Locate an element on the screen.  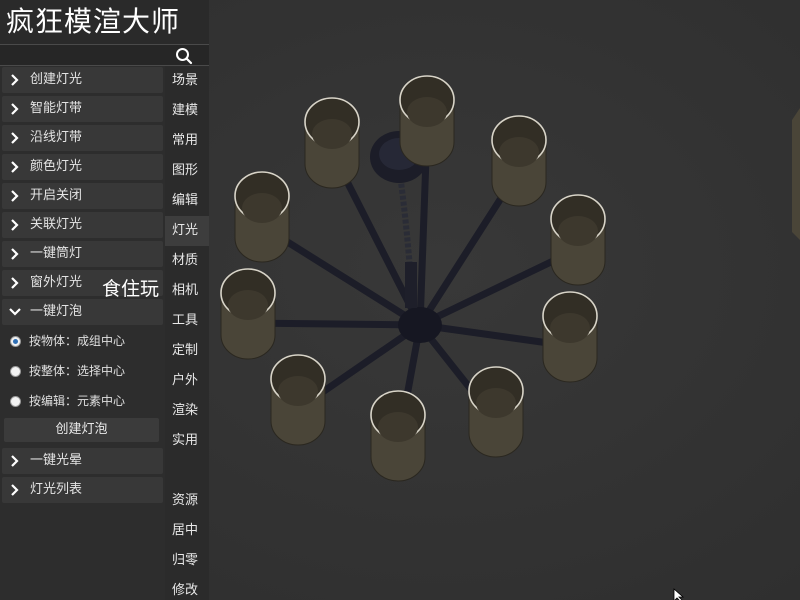
menu-item: 颜色灯光 is located at coordinates (82, 167).